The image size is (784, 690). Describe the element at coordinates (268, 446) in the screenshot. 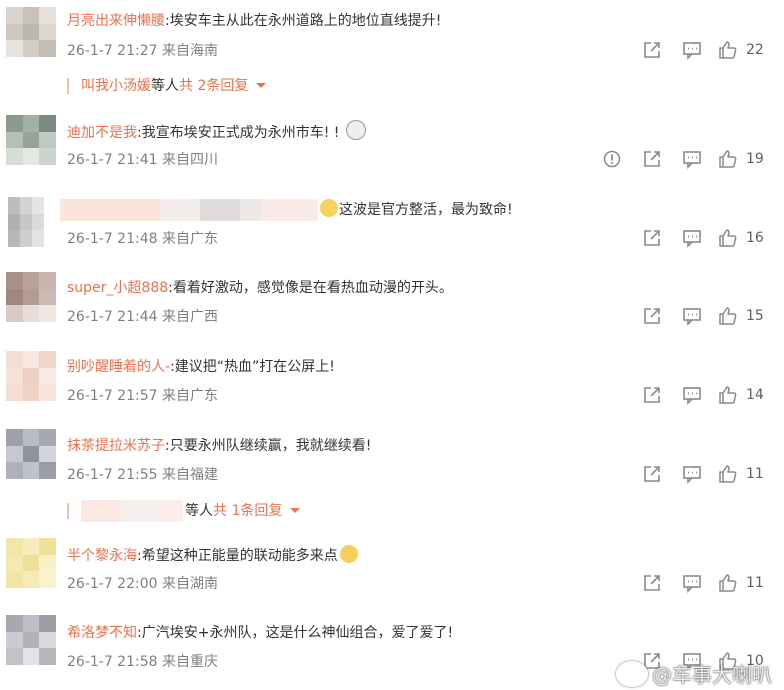

I see `comment-text: :只要永州队继续赢，我就继续看!` at that location.